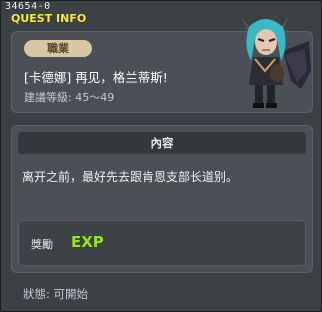  I want to click on reward-box: 獎勵 EXP, so click(162, 243).